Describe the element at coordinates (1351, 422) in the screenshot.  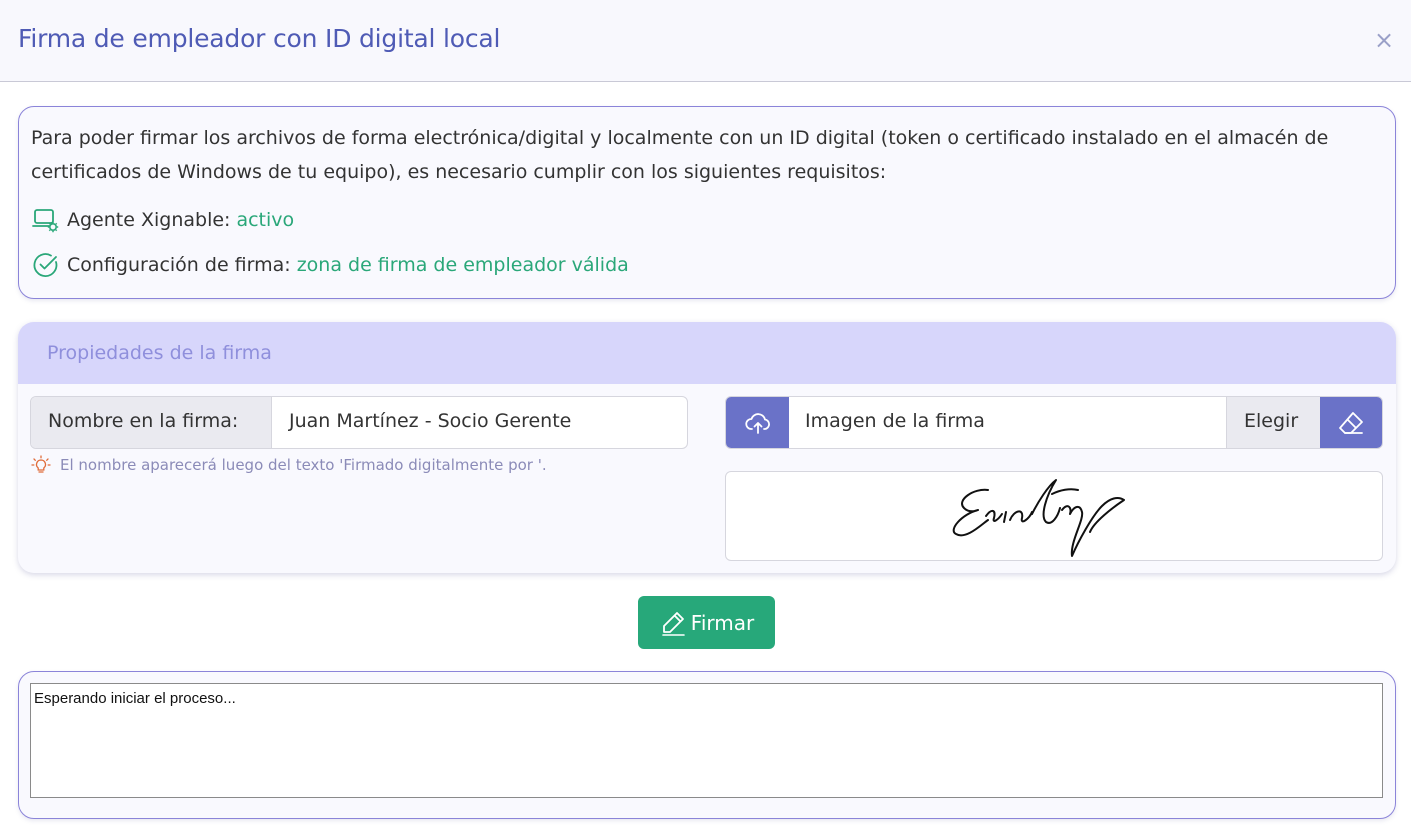
I see `eraser-icon` at that location.